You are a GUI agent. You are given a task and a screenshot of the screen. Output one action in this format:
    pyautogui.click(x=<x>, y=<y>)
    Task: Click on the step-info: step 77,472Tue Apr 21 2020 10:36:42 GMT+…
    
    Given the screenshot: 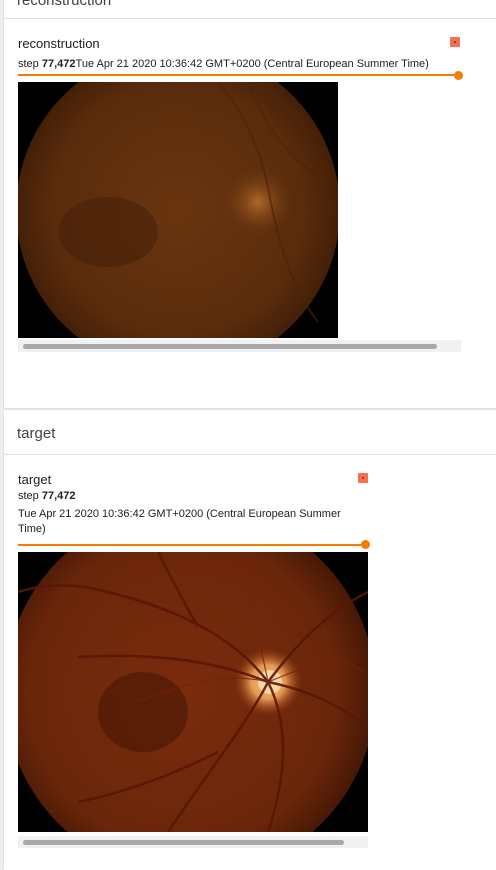 What is the action you would take?
    pyautogui.click(x=223, y=64)
    